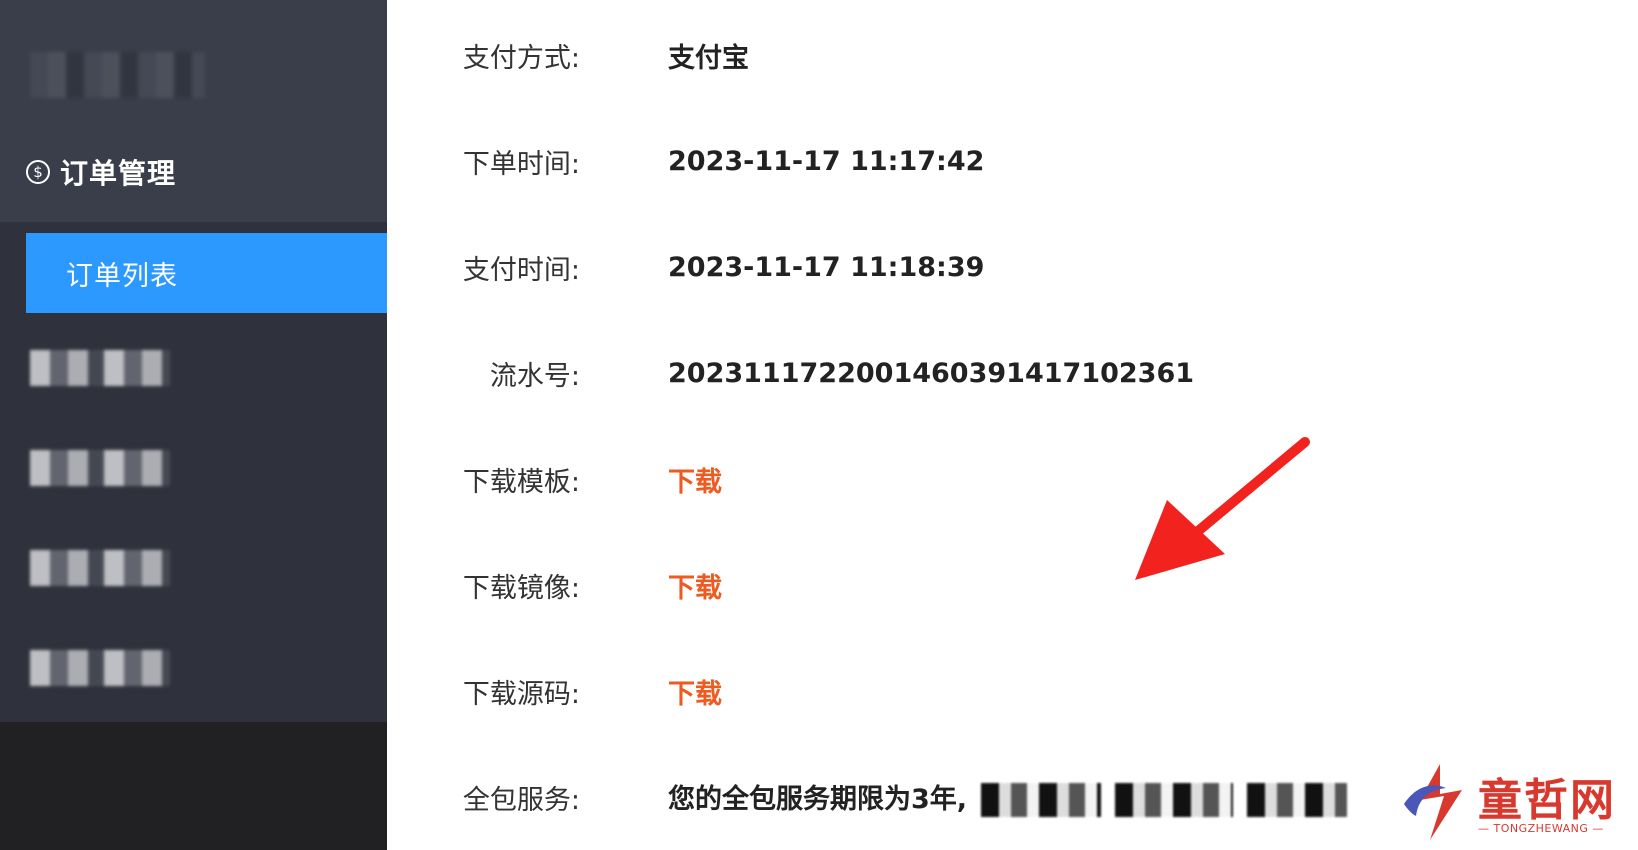  What do you see at coordinates (1012, 585) in the screenshot?
I see `detail-row-download-image: 下载镜像: 下载` at bounding box center [1012, 585].